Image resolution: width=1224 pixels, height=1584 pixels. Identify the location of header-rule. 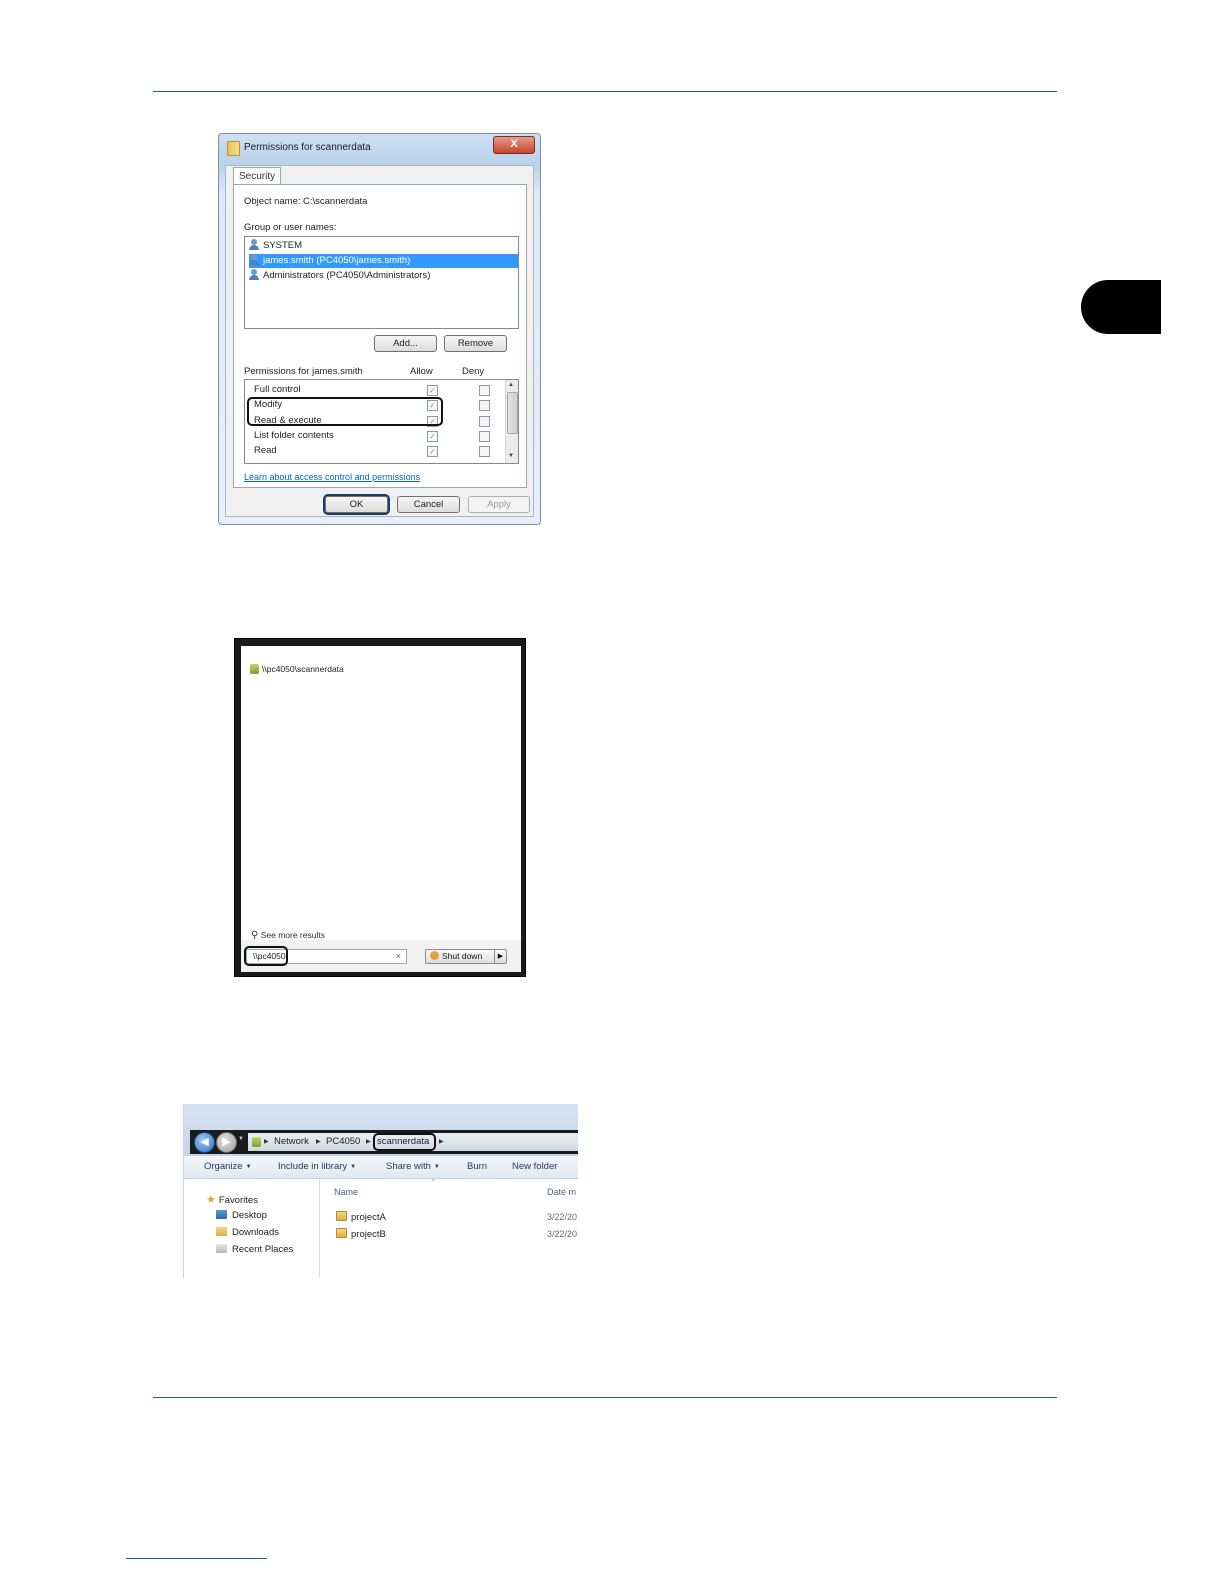
(605, 91).